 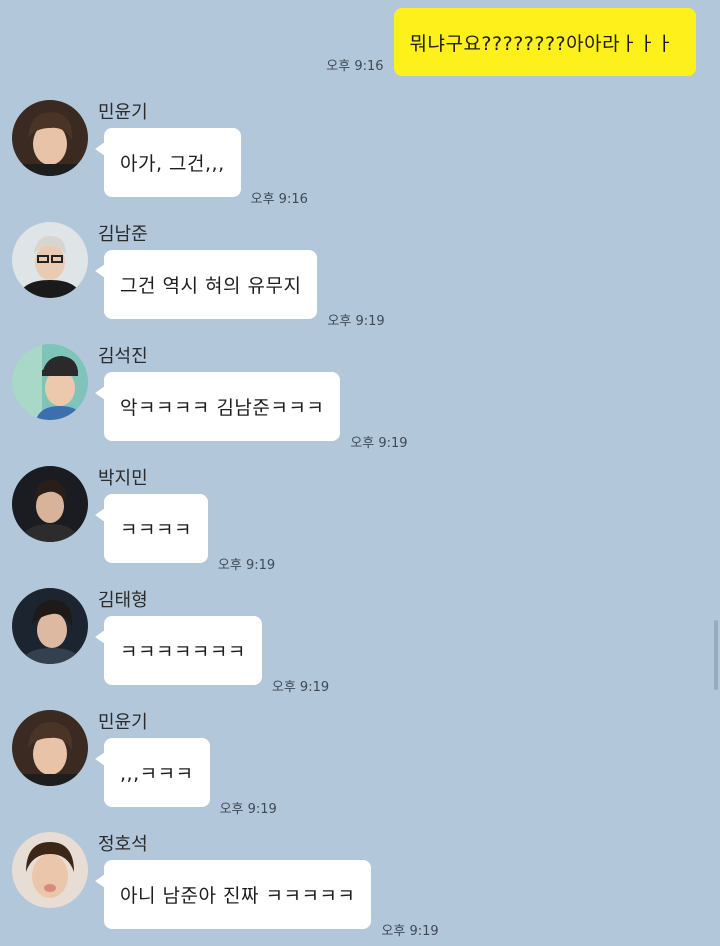 What do you see at coordinates (544, 42) in the screenshot?
I see `outgoing-bubble: 뭐냐구요????????아아라ㅏㅏㅏ` at bounding box center [544, 42].